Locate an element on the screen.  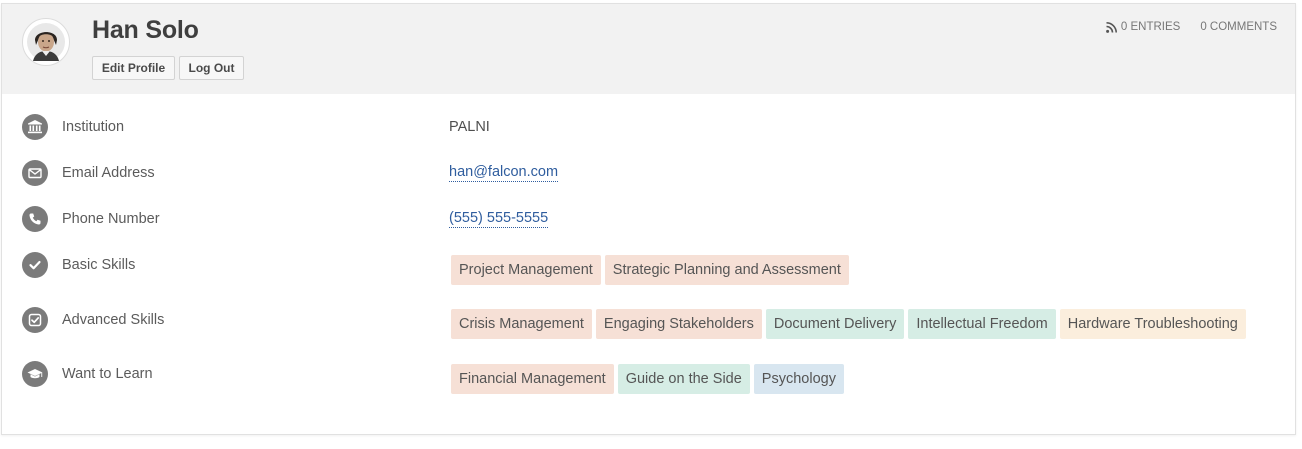
skill-tag: Financial Management is located at coordinates (532, 379).